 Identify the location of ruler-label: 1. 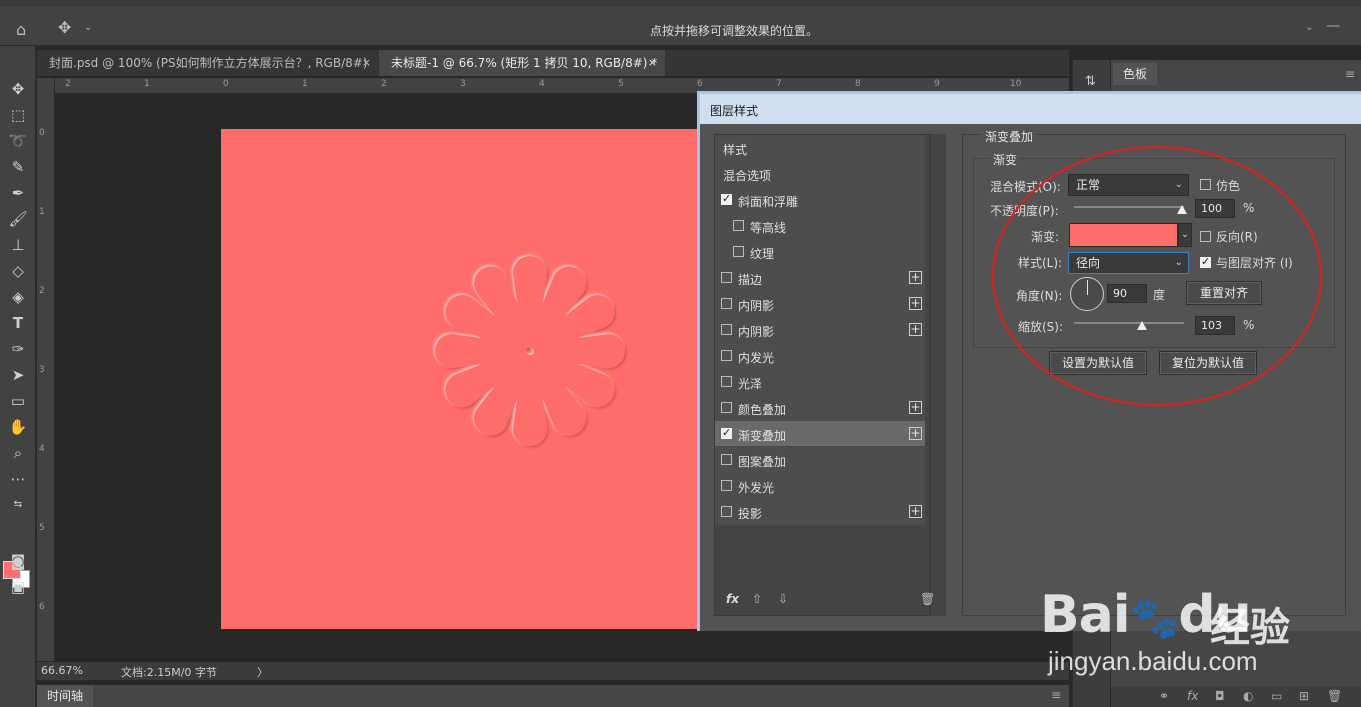
(42, 212).